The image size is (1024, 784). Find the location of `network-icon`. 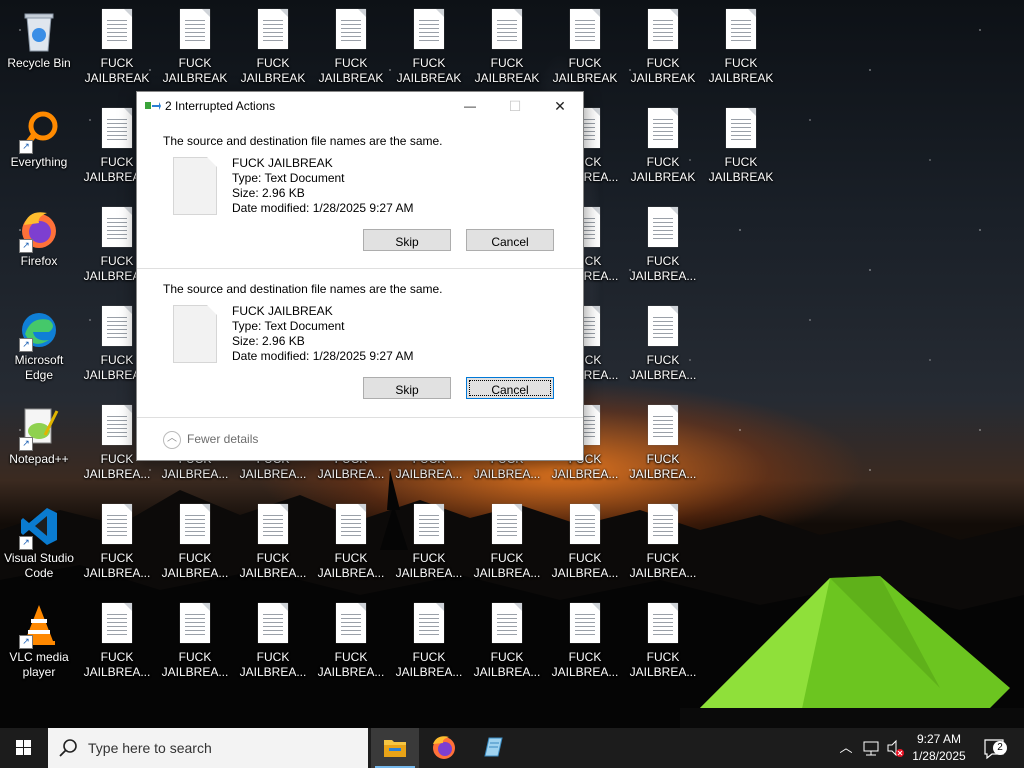

network-icon is located at coordinates (871, 748).